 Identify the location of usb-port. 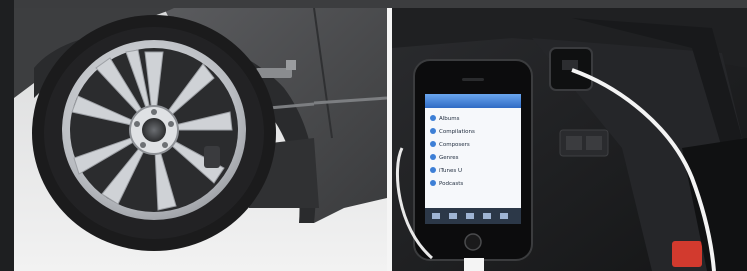
(571, 69).